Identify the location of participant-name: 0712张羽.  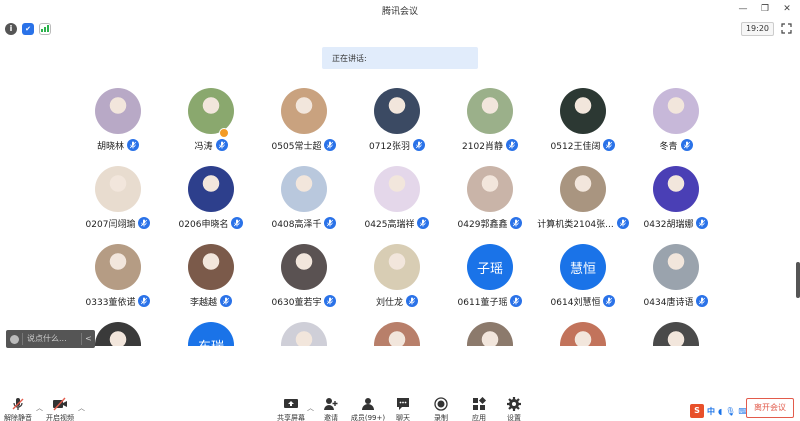
(389, 146).